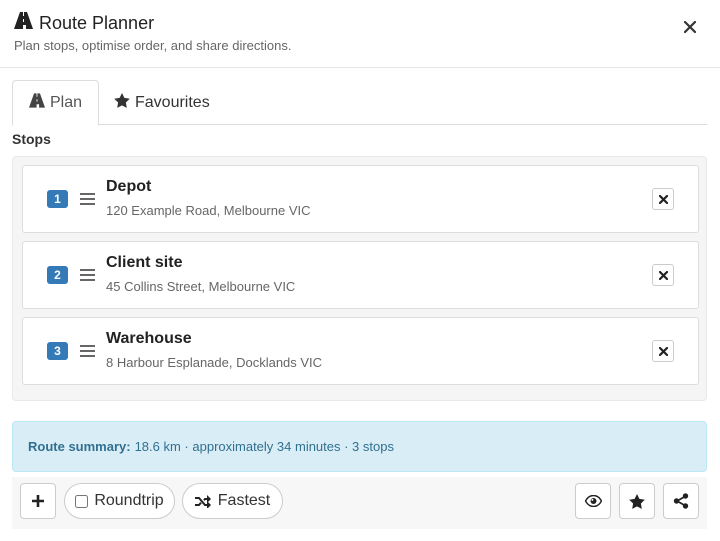 This screenshot has width=720, height=541. I want to click on fastest-label: Fastest, so click(244, 500).